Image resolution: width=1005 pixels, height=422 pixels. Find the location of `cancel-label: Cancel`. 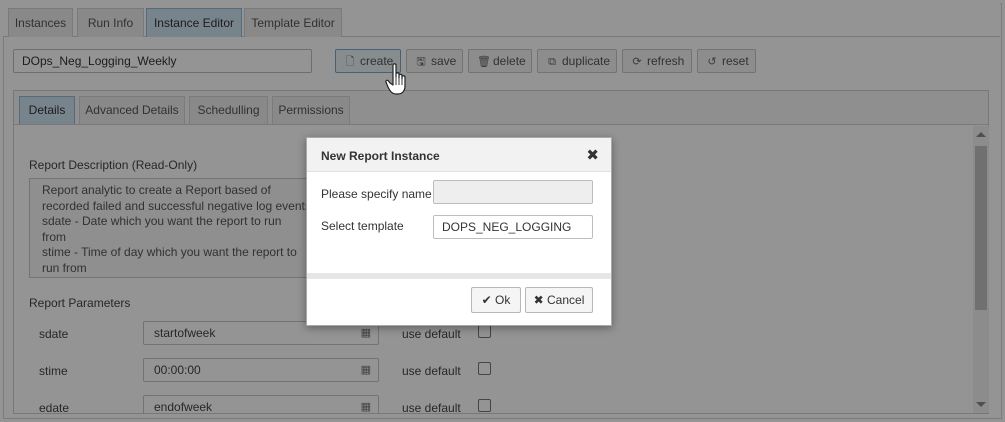

cancel-label: Cancel is located at coordinates (566, 300).